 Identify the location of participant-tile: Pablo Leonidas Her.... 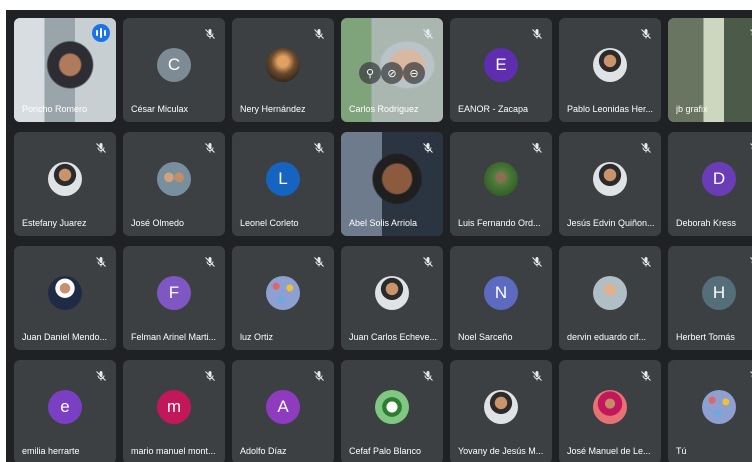
(610, 70).